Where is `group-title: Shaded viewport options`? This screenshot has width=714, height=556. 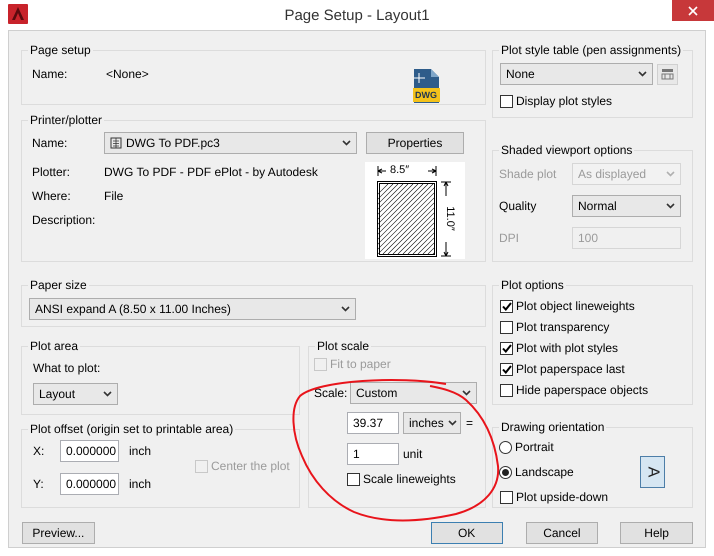 group-title: Shaded viewport options is located at coordinates (567, 150).